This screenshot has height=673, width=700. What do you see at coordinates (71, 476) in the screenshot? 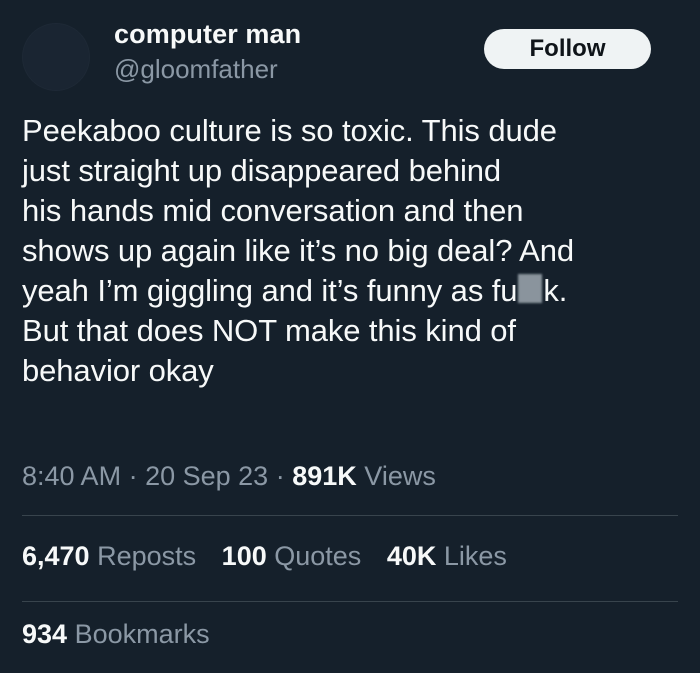
I see `tweet-time: 8:40 AM` at bounding box center [71, 476].